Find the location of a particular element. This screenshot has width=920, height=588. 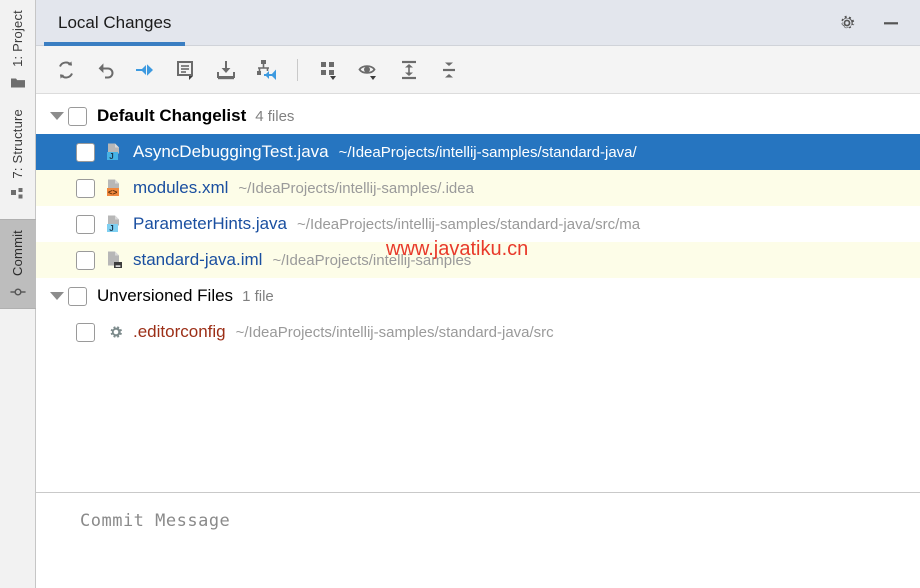

sidebar-filler is located at coordinates (17, 448).